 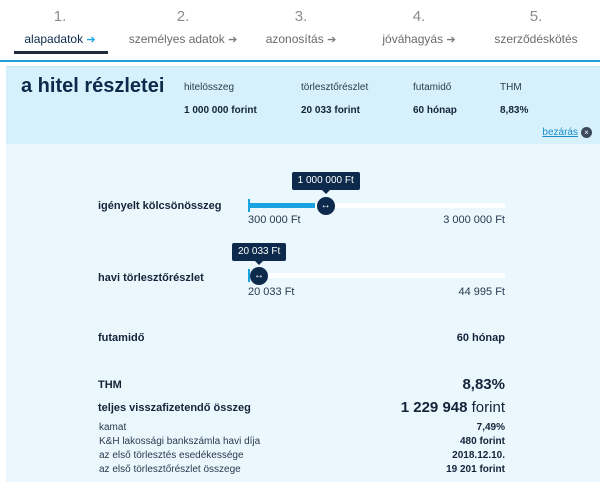 What do you see at coordinates (325, 183) in the screenshot?
I see `loan-amount-tooltip: 1 000 000 Ft` at bounding box center [325, 183].